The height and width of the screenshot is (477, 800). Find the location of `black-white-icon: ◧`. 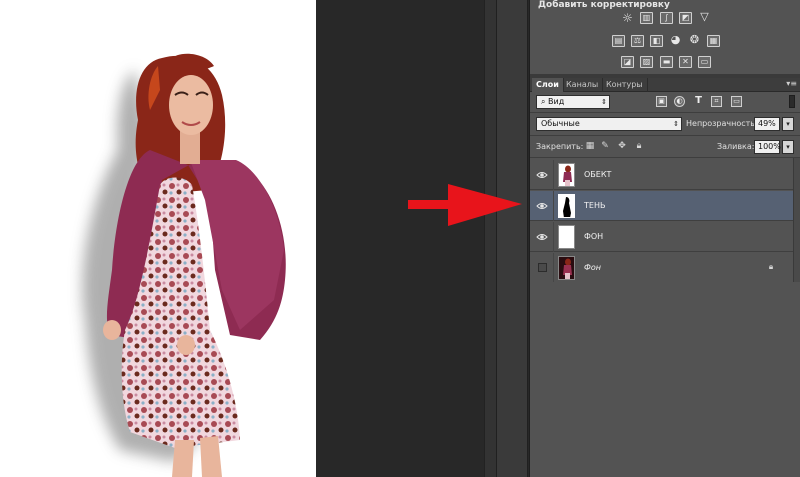

black-white-icon: ◧ is located at coordinates (656, 41).